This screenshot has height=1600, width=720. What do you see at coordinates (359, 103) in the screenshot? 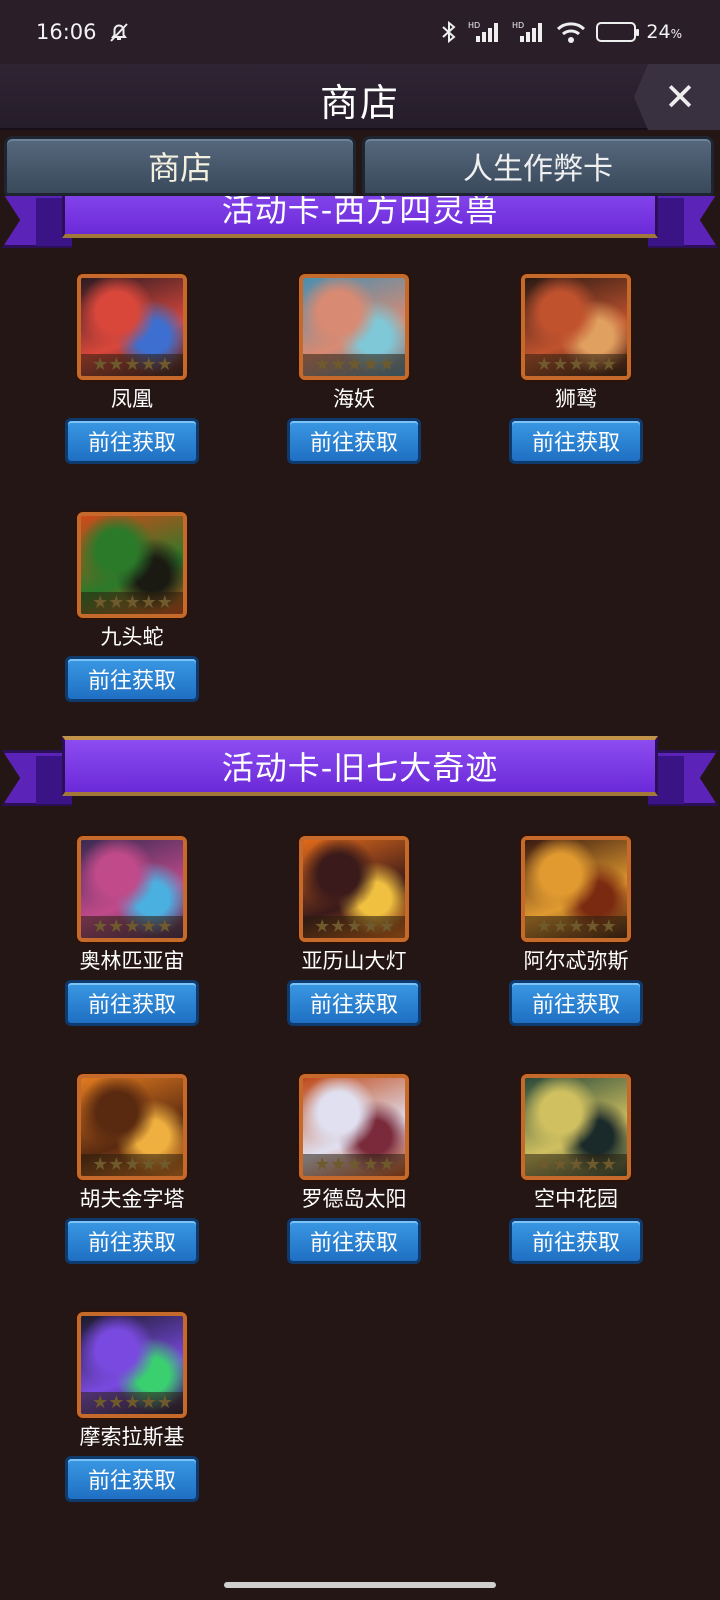
I see `page-title: 商店` at bounding box center [359, 103].